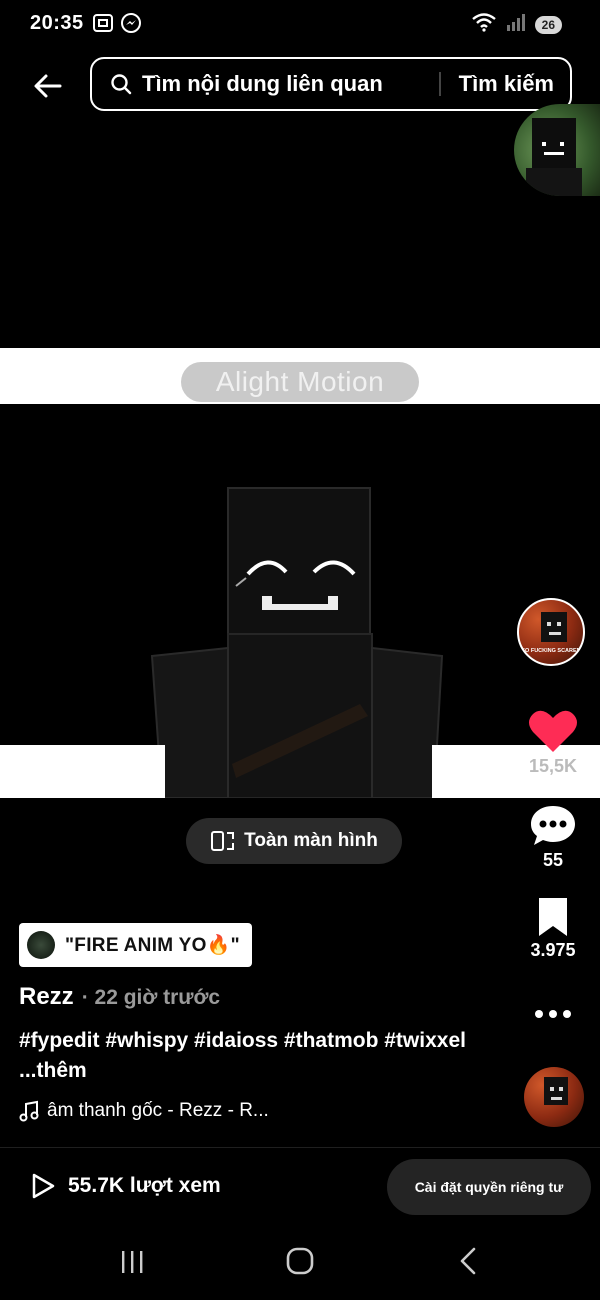 The width and height of the screenshot is (600, 1300). What do you see at coordinates (553, 825) in the screenshot?
I see `comment-icon` at bounding box center [553, 825].